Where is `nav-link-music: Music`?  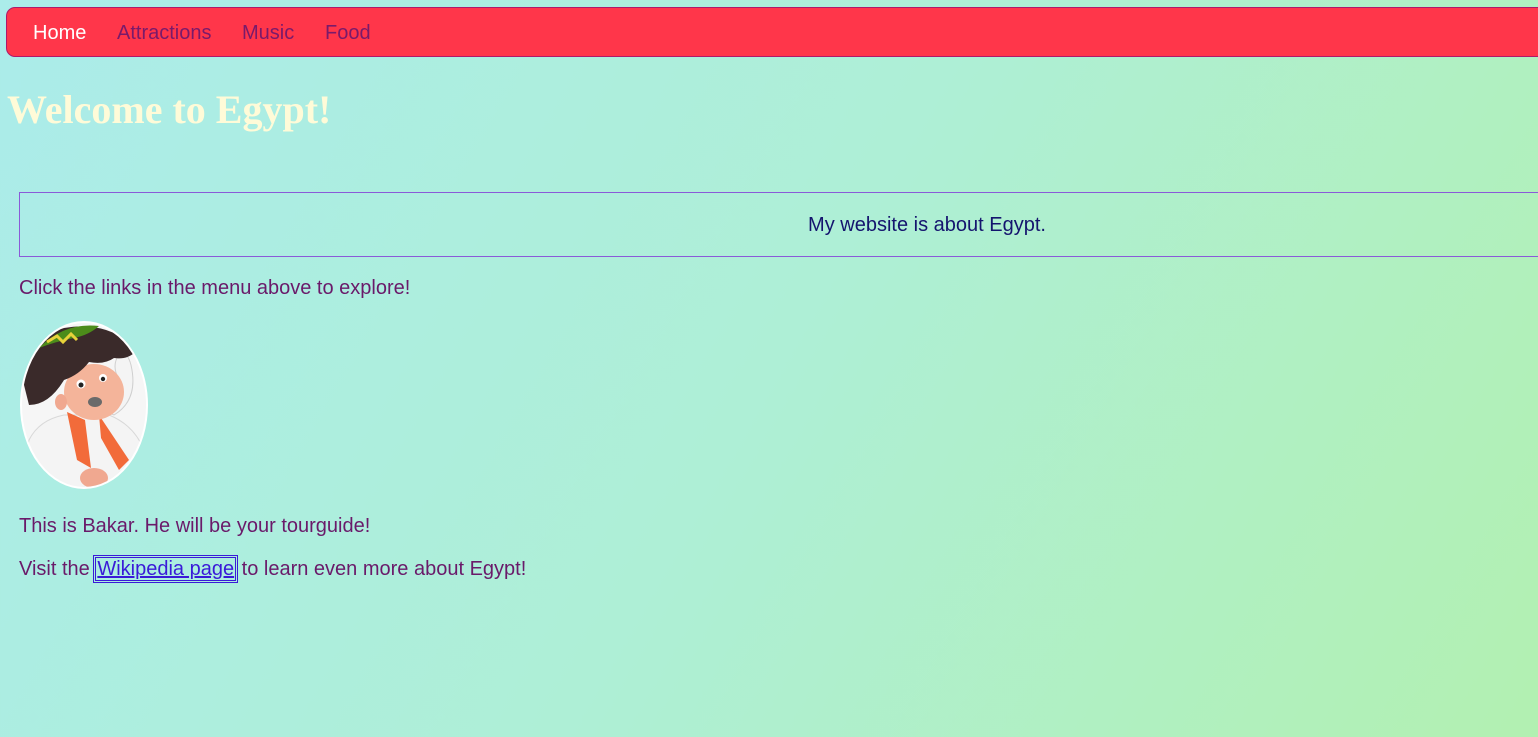
nav-link-music: Music is located at coordinates (268, 33).